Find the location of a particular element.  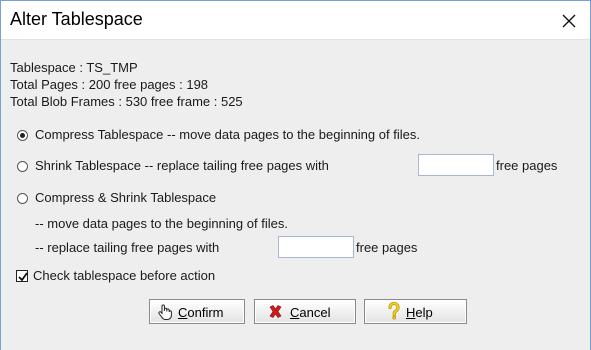

help-mnemonic: H is located at coordinates (411, 312).